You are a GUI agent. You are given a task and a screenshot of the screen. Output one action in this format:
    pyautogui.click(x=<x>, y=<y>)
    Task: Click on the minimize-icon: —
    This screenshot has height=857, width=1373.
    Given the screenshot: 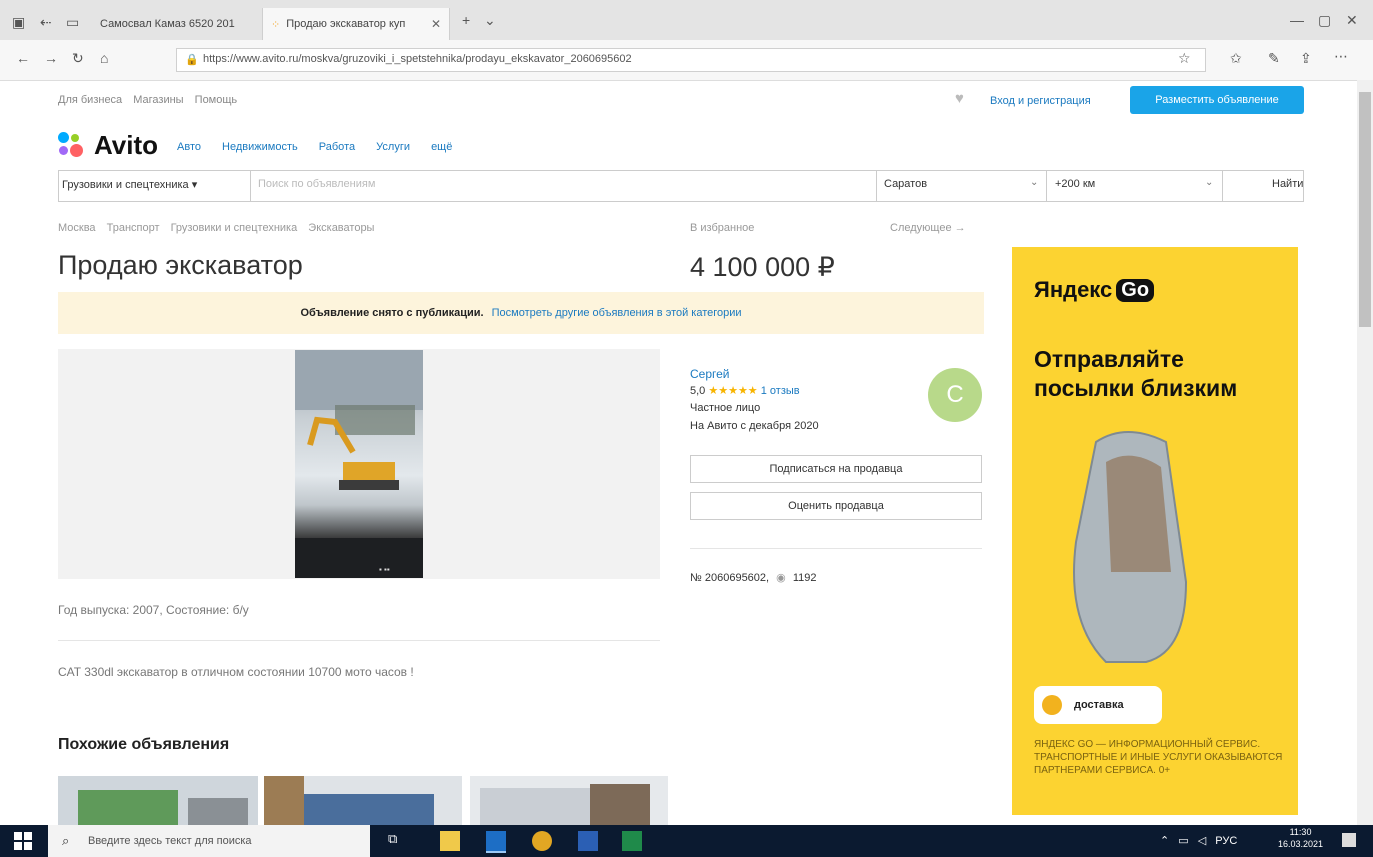 What is the action you would take?
    pyautogui.click(x=1297, y=20)
    